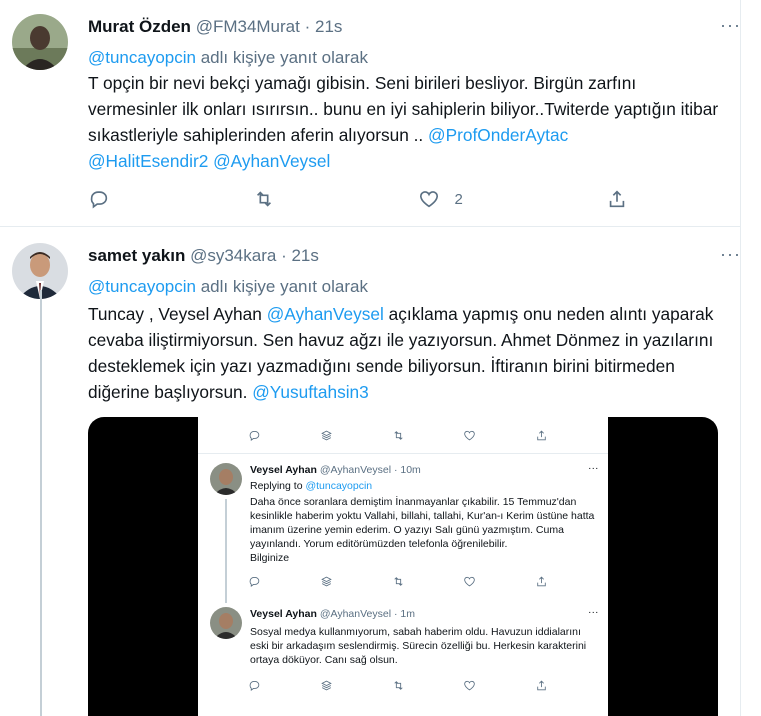 The width and height of the screenshot is (761, 716). I want to click on mention-link: @ProfOnderAytac, so click(498, 135).